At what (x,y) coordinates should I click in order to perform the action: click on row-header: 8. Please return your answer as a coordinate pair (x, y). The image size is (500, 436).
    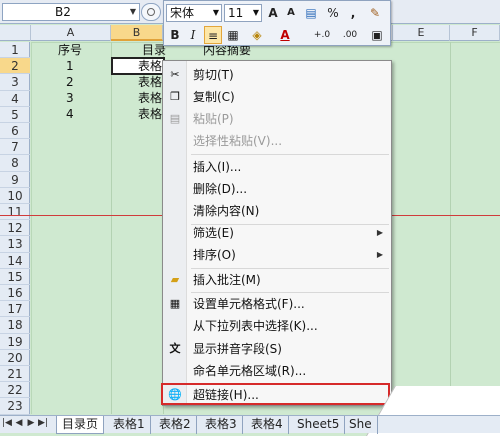
    Looking at the image, I should click on (15, 163).